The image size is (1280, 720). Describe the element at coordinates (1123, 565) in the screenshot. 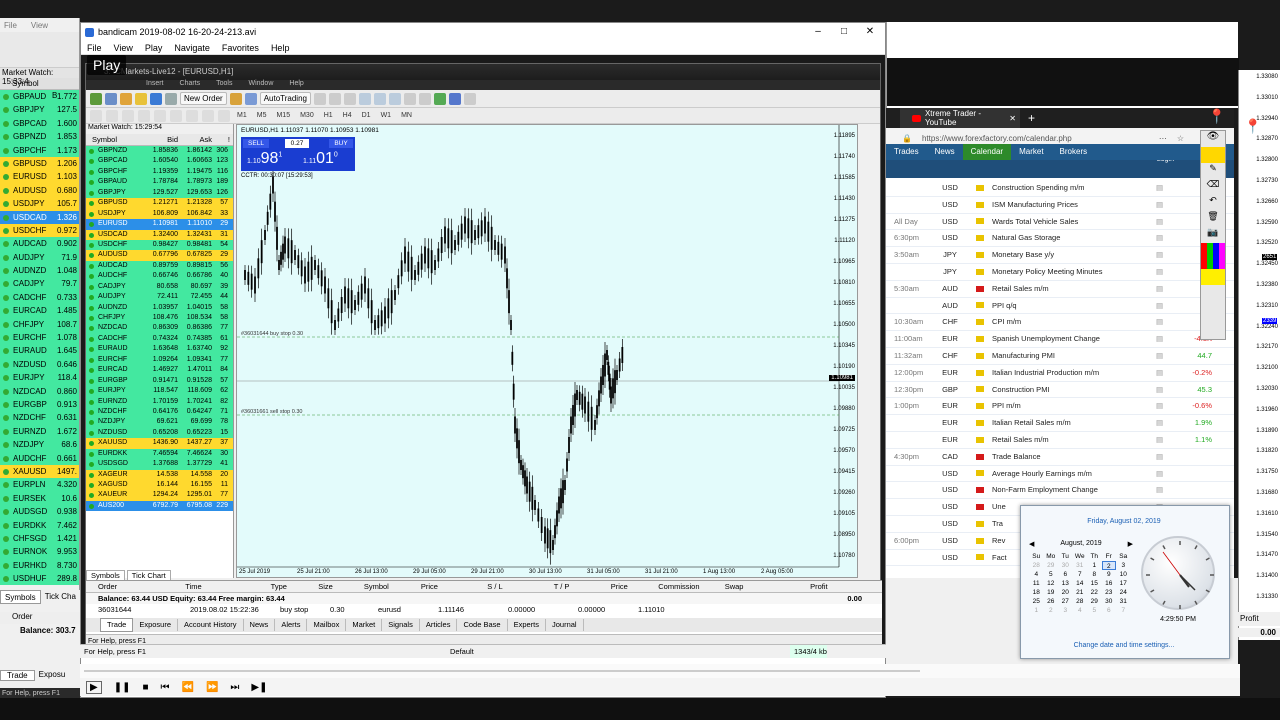

I see `calendar-day: 3` at that location.